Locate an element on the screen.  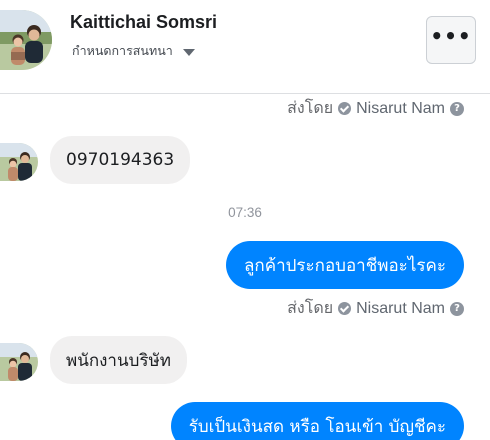
more-options-button: ••• is located at coordinates (451, 40).